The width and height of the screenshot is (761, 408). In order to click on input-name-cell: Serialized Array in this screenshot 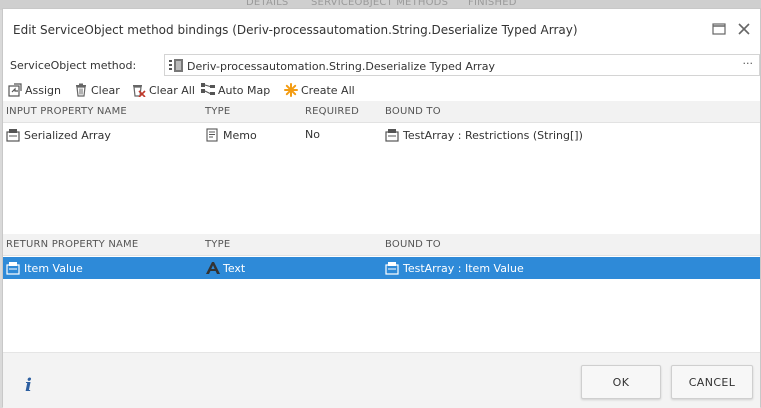, I will do `click(58, 135)`.